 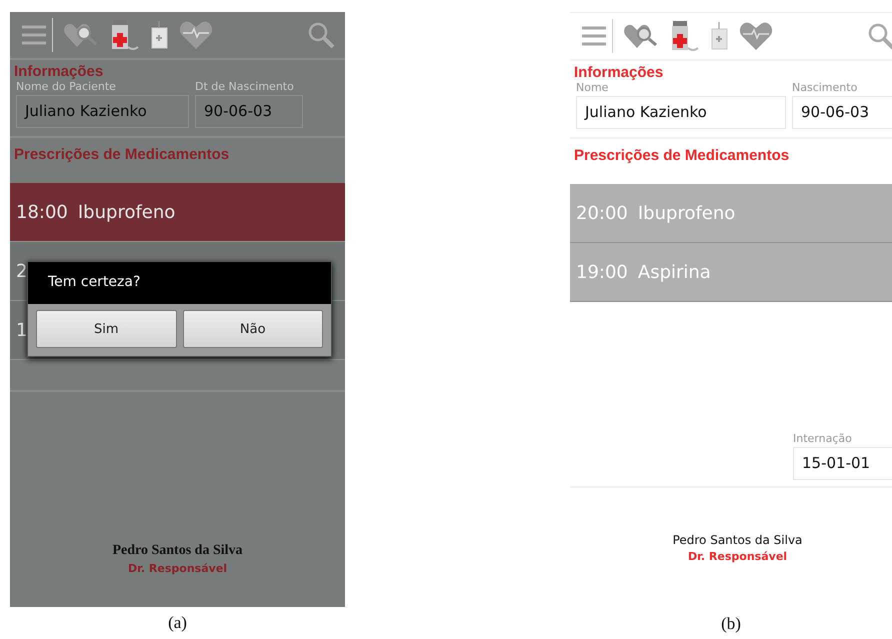 What do you see at coordinates (684, 36) in the screenshot?
I see `medicine-bottle-icon` at bounding box center [684, 36].